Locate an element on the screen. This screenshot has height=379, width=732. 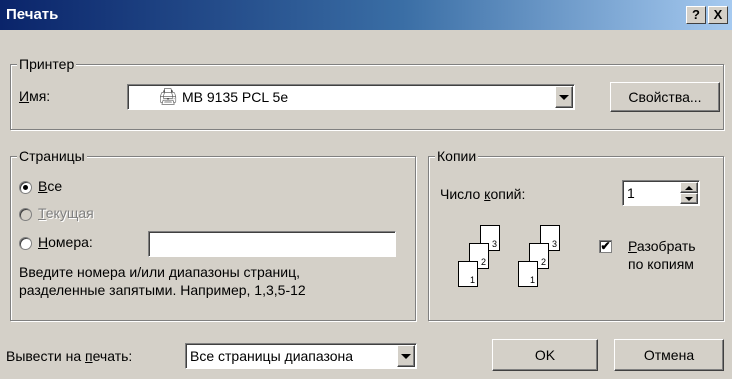
pages-hint-line2: разделенные запятыми. Например, 1,3,5-12 is located at coordinates (162, 290).